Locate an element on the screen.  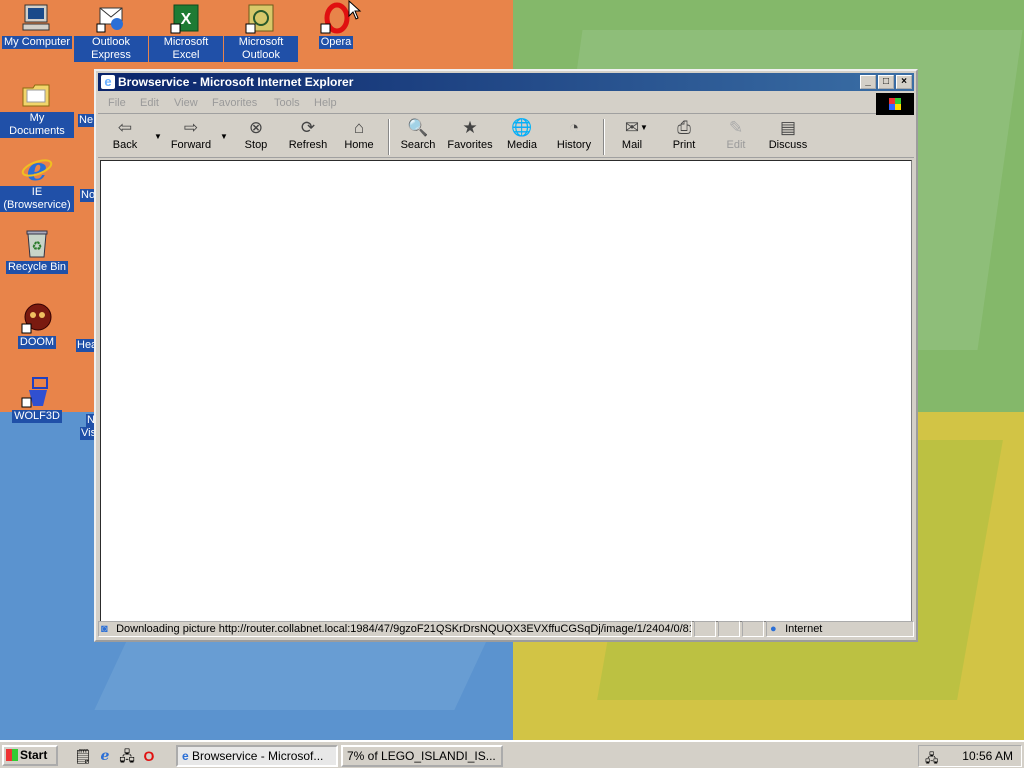
search-icon: 🔍 is located at coordinates (418, 127).